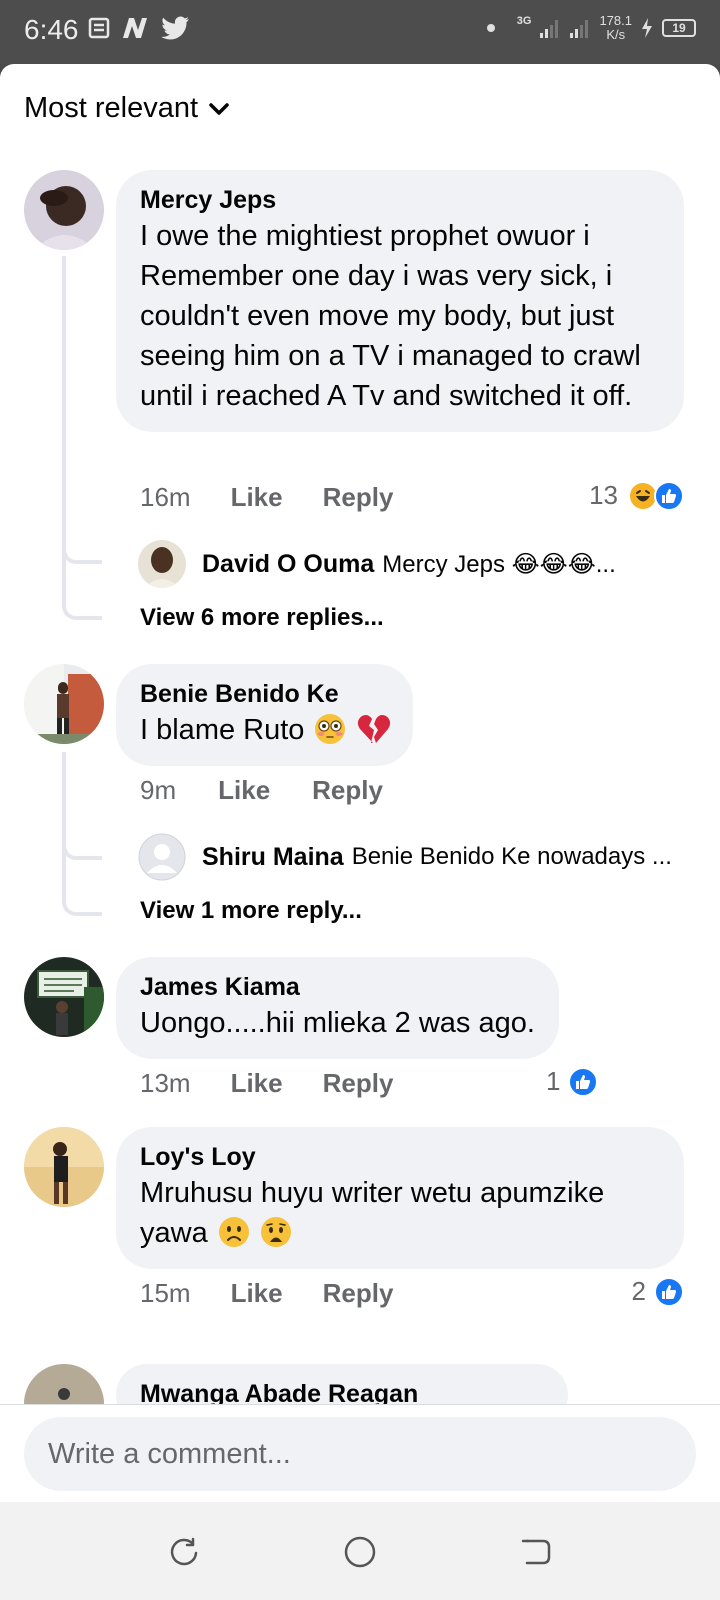 Image resolution: width=720 pixels, height=1600 pixels. I want to click on reaction-summary: 1, so click(572, 1081).